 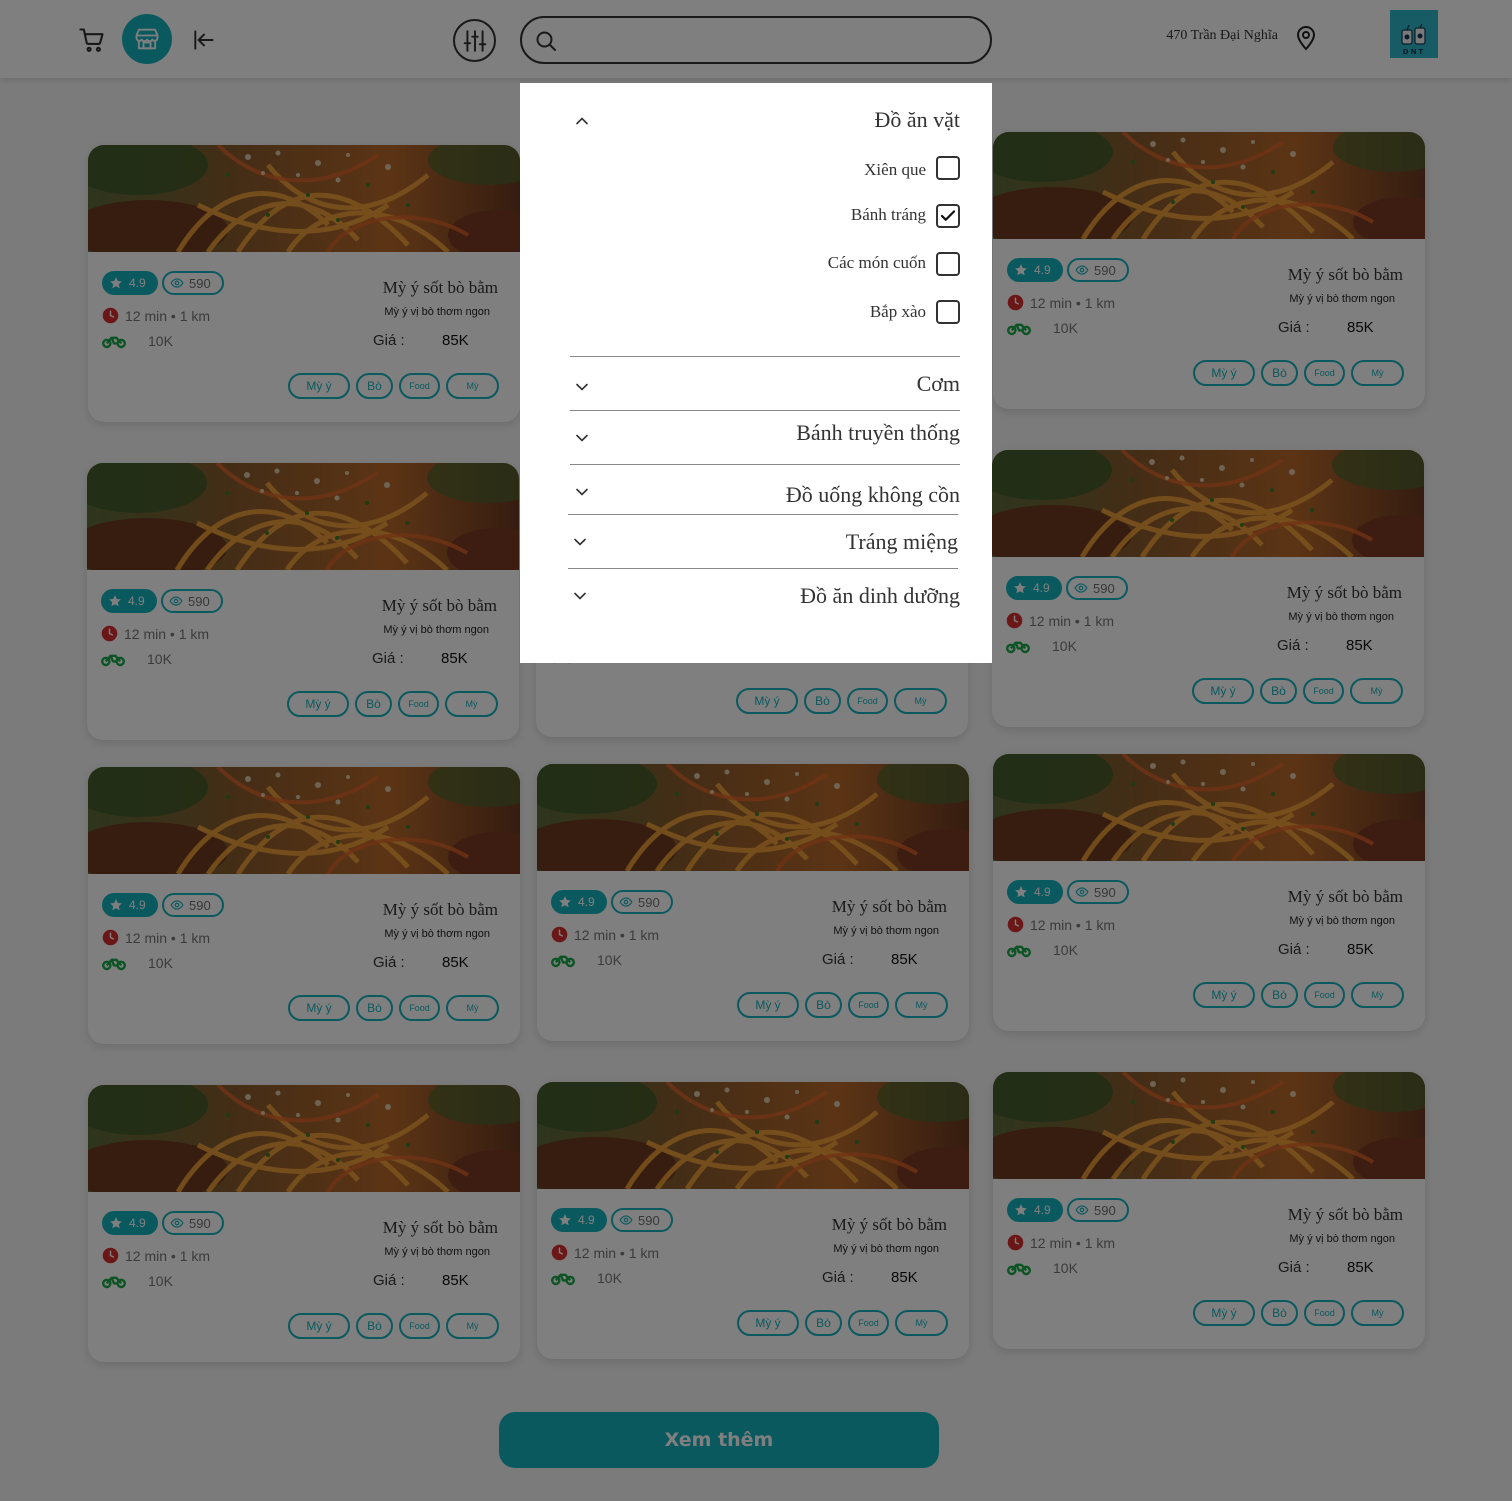 What do you see at coordinates (898, 312) in the screenshot?
I see `option-label: Bắp xào` at bounding box center [898, 312].